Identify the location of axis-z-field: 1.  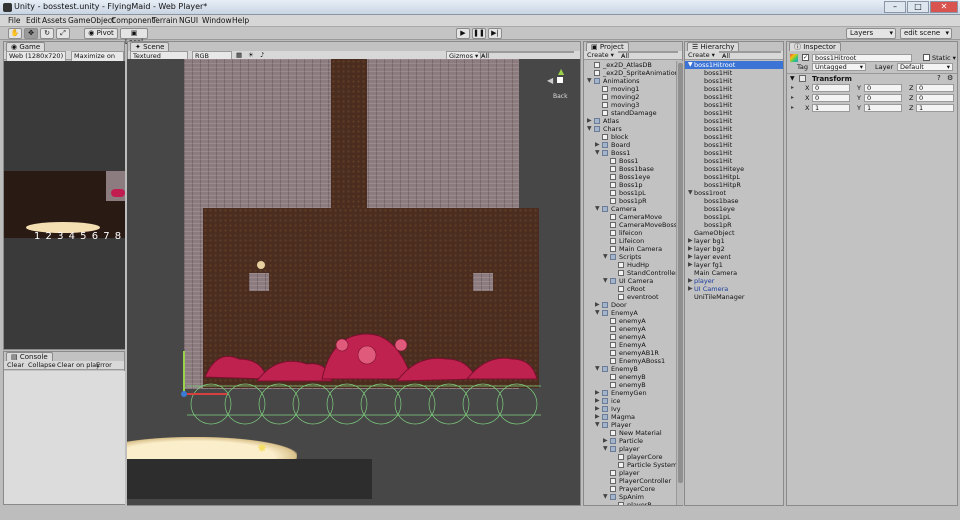
(935, 108).